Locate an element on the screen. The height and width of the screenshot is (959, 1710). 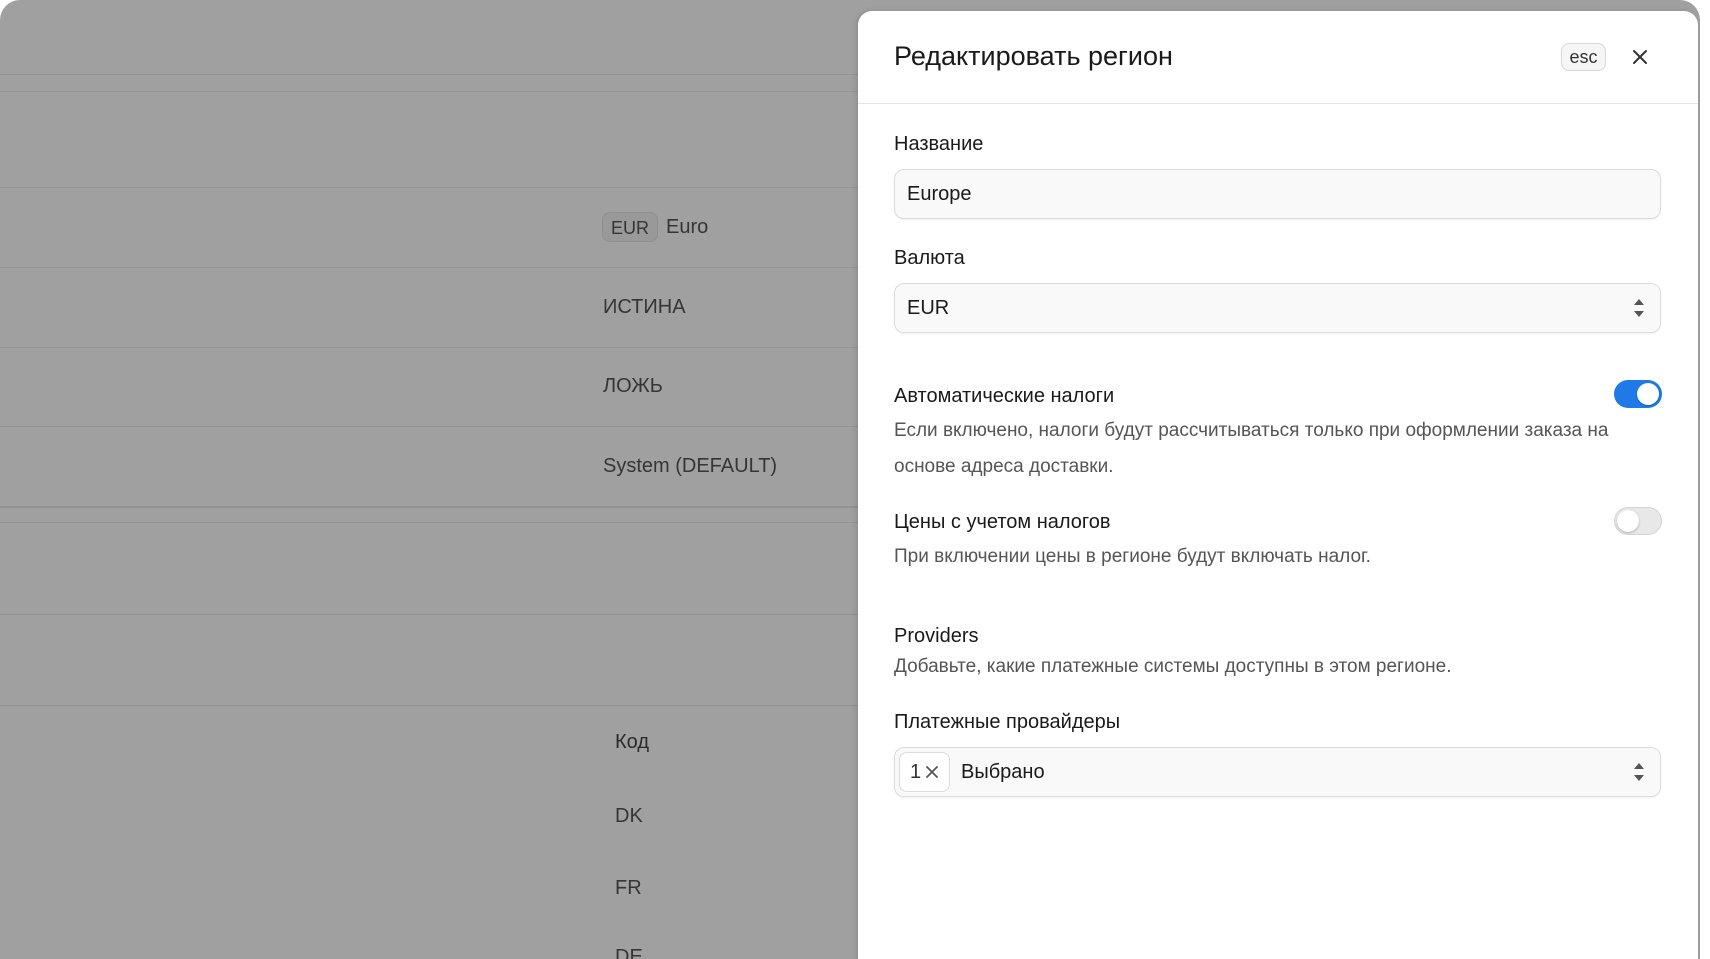
tax-inclusive-label: Цены с учетом налогов is located at coordinates (1002, 522).